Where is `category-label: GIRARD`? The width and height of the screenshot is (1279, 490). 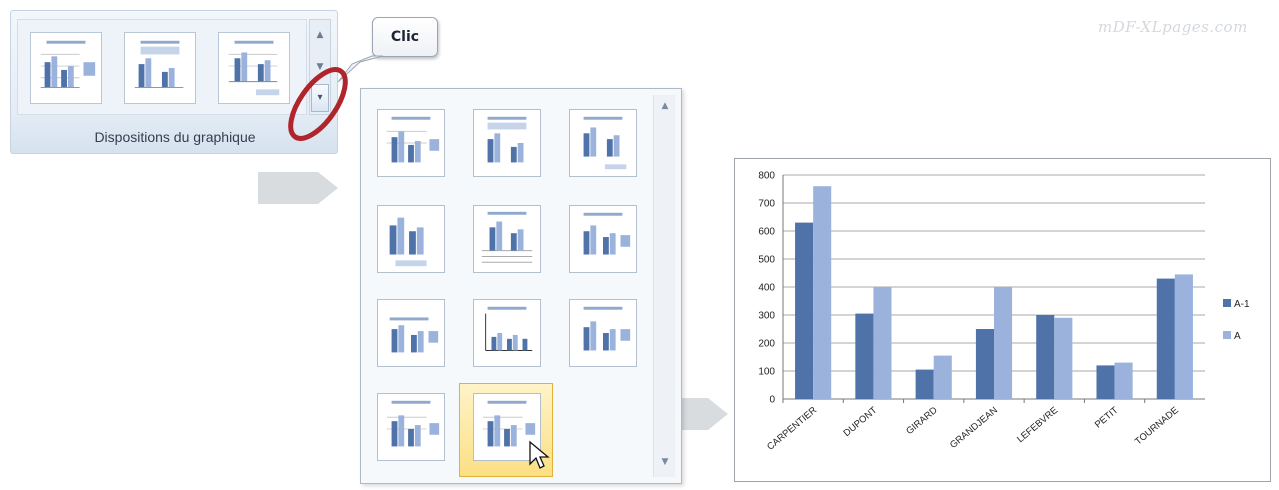 category-label: GIRARD is located at coordinates (921, 421).